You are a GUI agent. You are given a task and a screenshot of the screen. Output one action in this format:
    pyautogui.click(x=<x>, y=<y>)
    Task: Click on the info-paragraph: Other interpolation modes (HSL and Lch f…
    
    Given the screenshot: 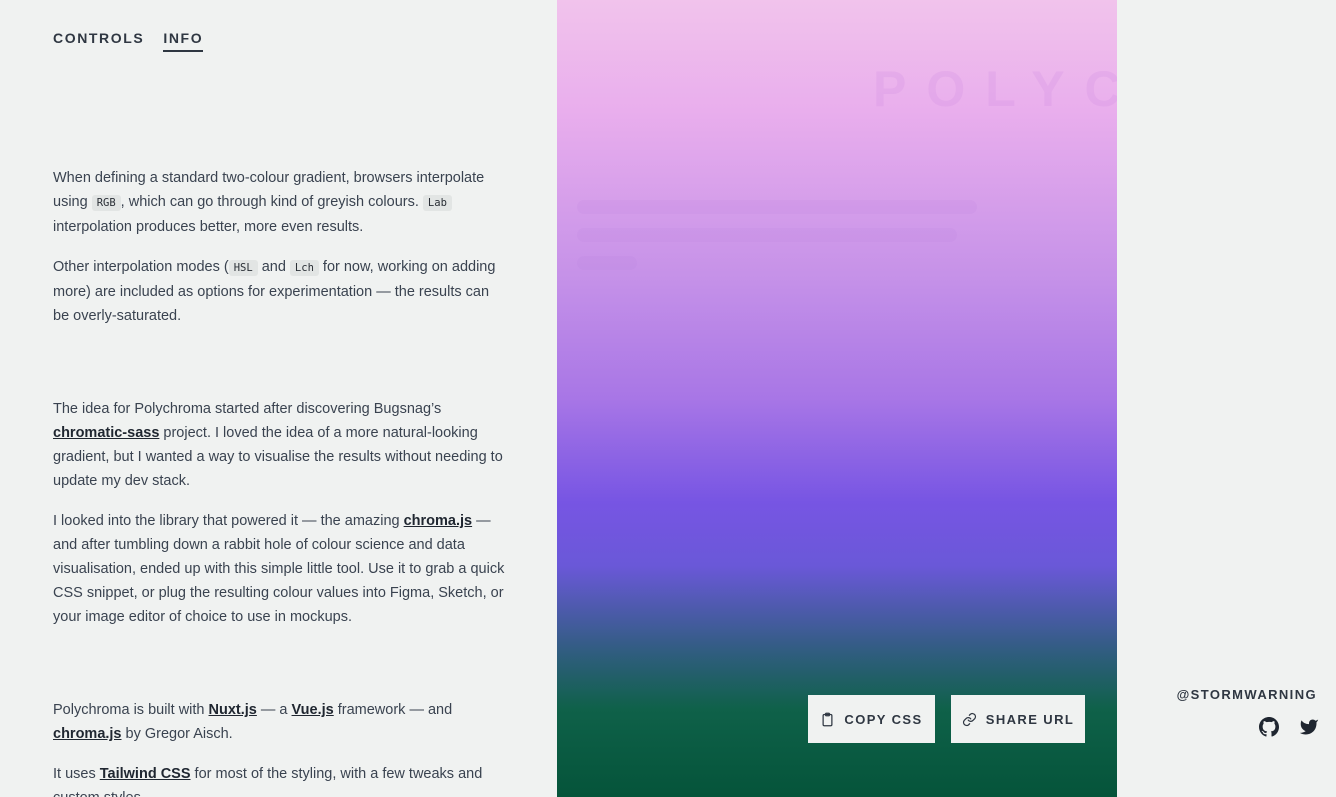 What is the action you would take?
    pyautogui.click(x=274, y=291)
    